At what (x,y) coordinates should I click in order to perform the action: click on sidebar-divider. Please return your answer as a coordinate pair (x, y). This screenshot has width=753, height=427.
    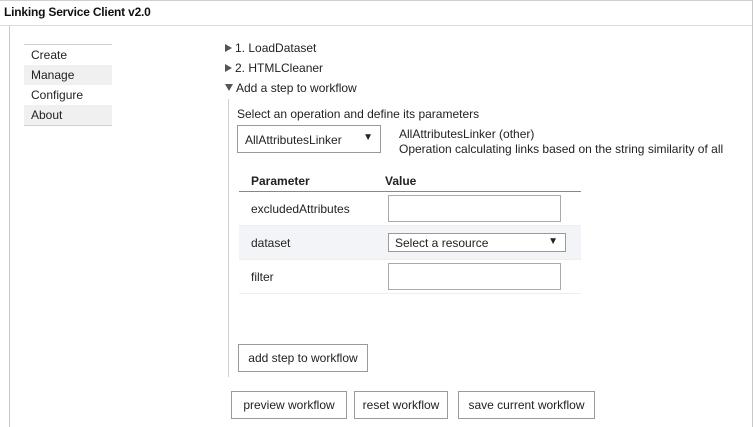
    Looking at the image, I should click on (68, 125).